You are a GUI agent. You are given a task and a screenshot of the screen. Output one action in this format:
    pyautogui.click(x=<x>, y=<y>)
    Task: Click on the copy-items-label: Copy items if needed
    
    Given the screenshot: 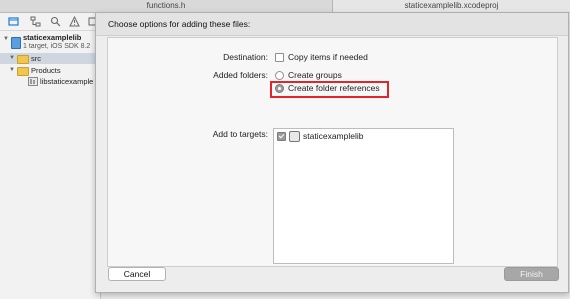 What is the action you would take?
    pyautogui.click(x=328, y=57)
    